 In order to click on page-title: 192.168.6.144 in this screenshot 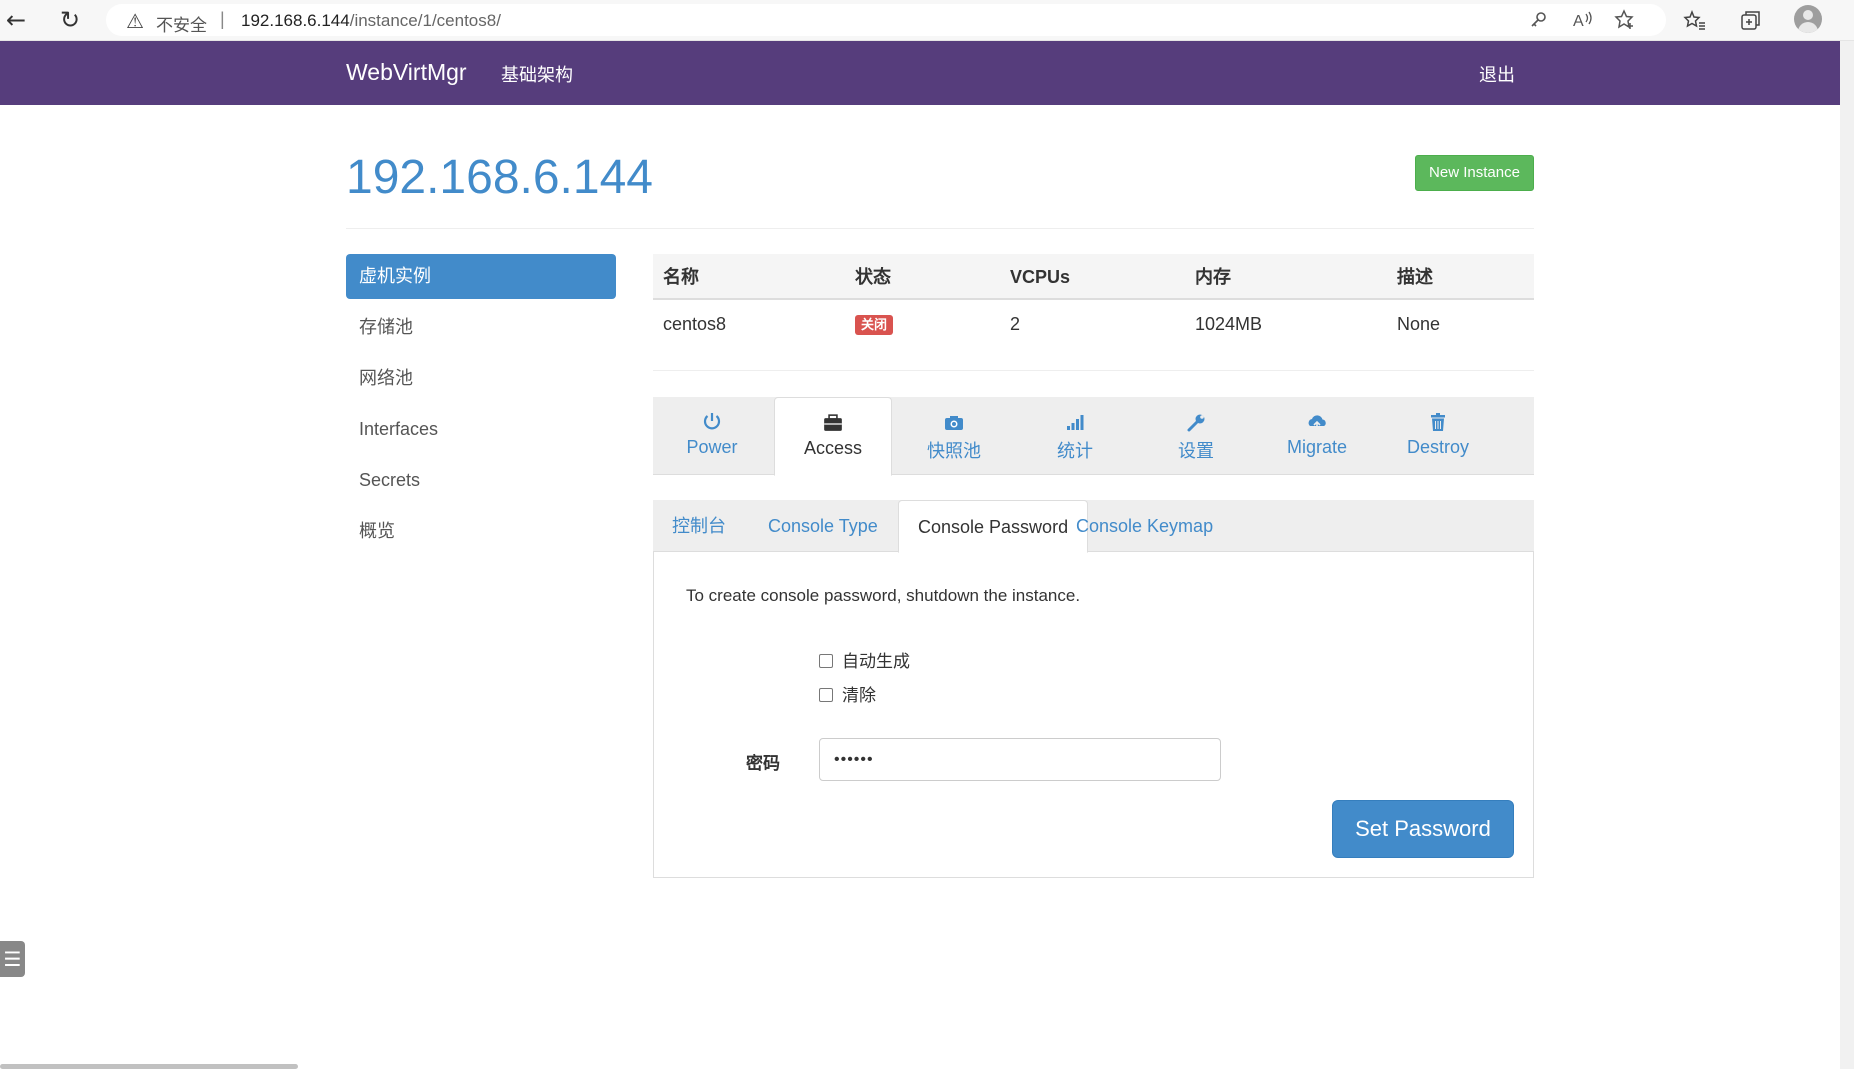, I will do `click(499, 177)`.